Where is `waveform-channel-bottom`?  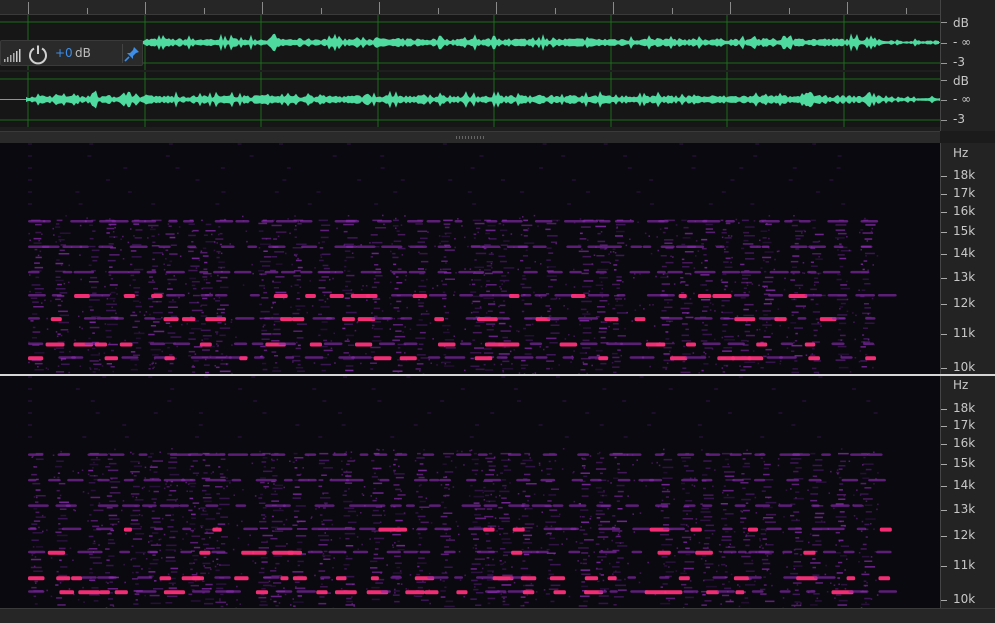 waveform-channel-bottom is located at coordinates (470, 99).